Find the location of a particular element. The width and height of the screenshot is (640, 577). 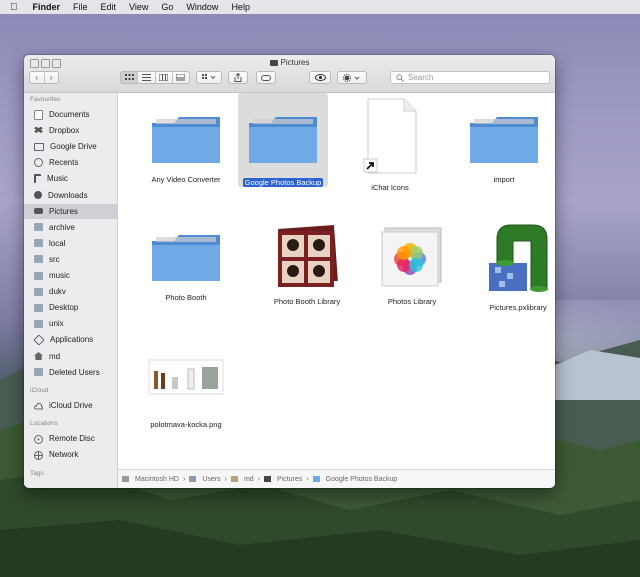

sidebar-item-label: dukv is located at coordinates (57, 292).